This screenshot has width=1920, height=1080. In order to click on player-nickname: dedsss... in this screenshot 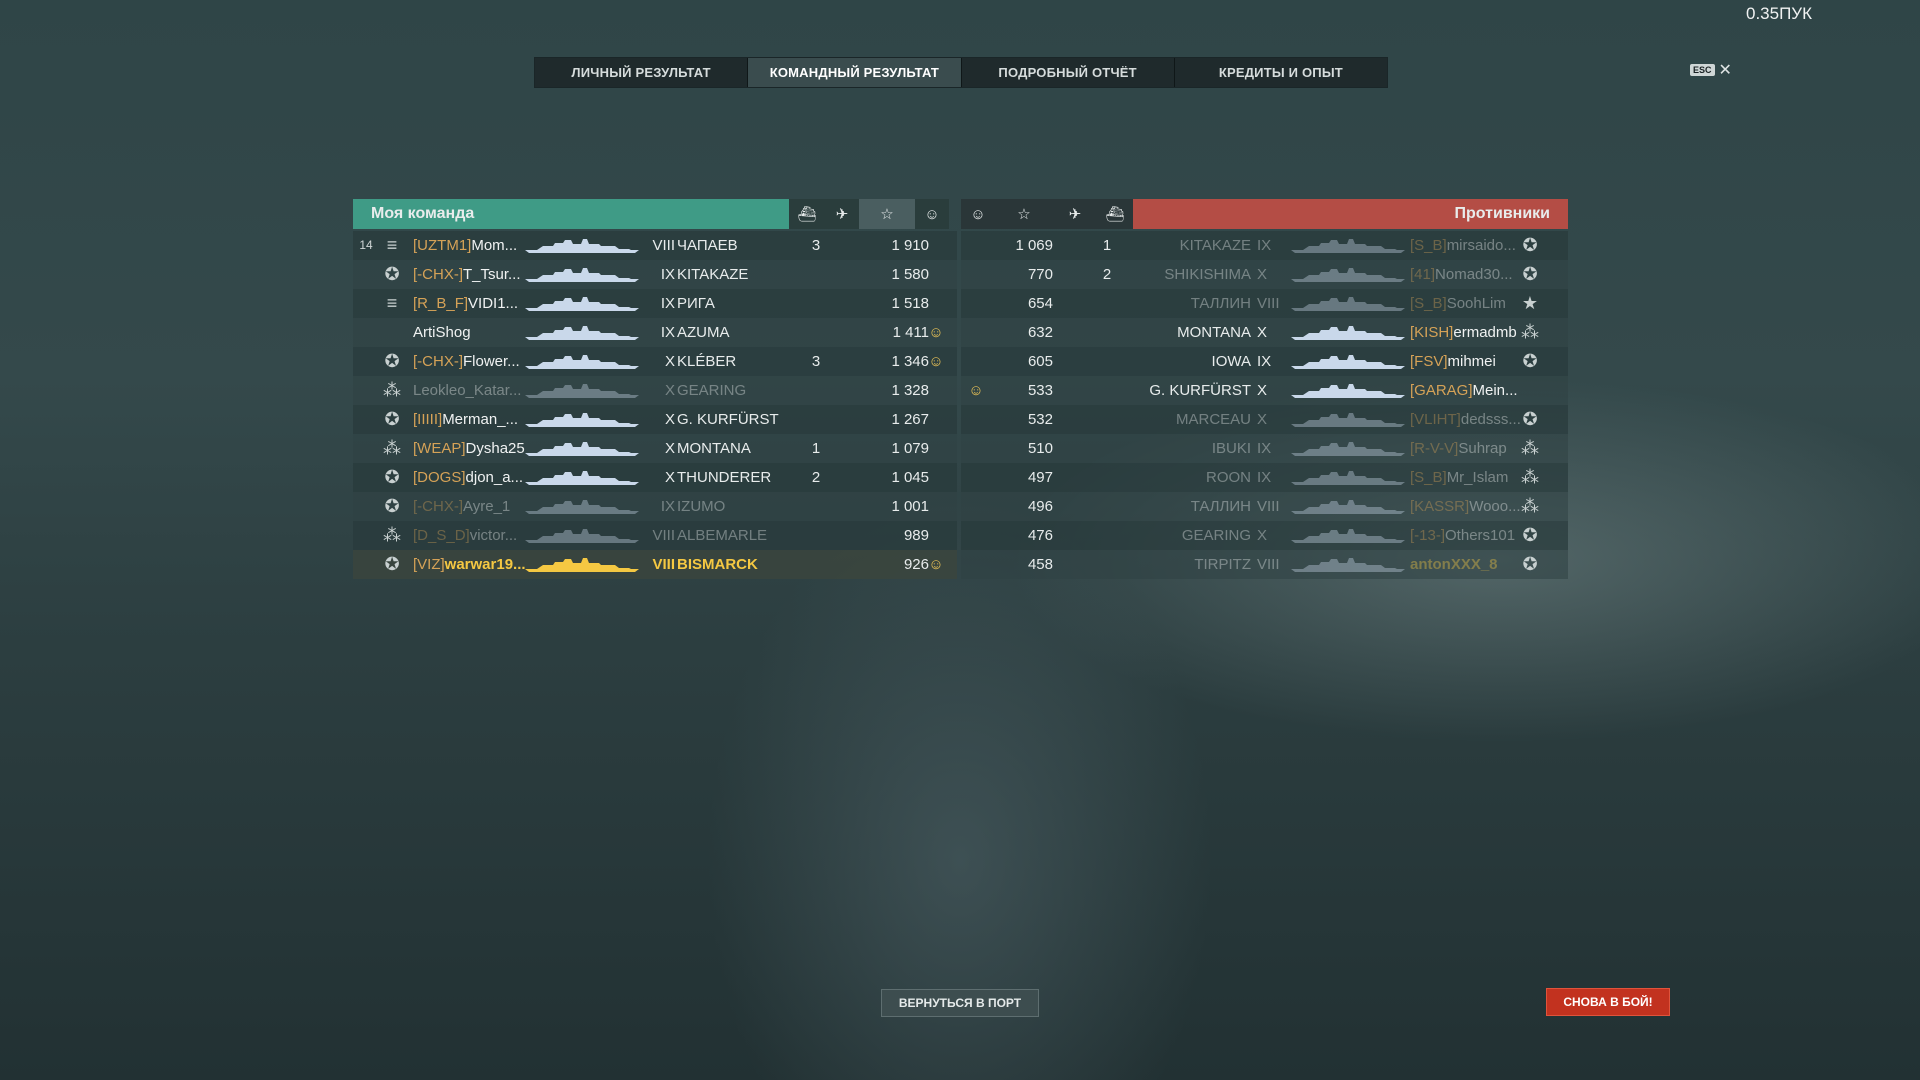, I will do `click(1490, 419)`.